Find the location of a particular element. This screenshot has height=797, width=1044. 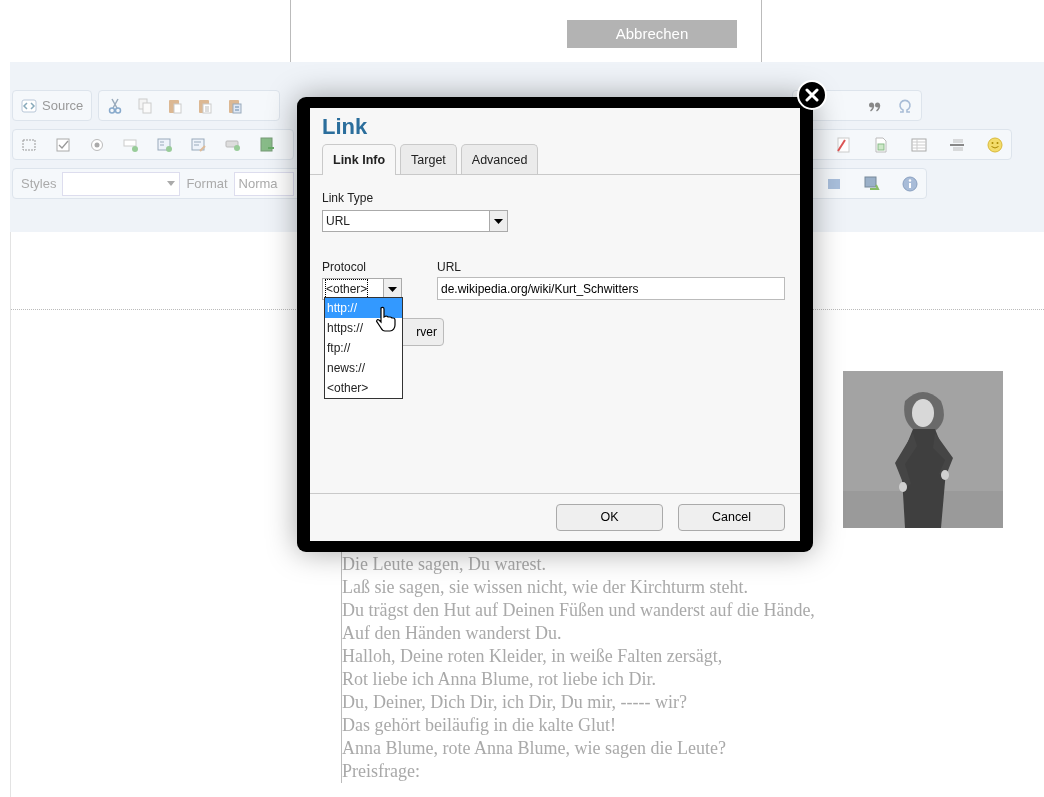

cancel-button: Cancel is located at coordinates (731, 517).